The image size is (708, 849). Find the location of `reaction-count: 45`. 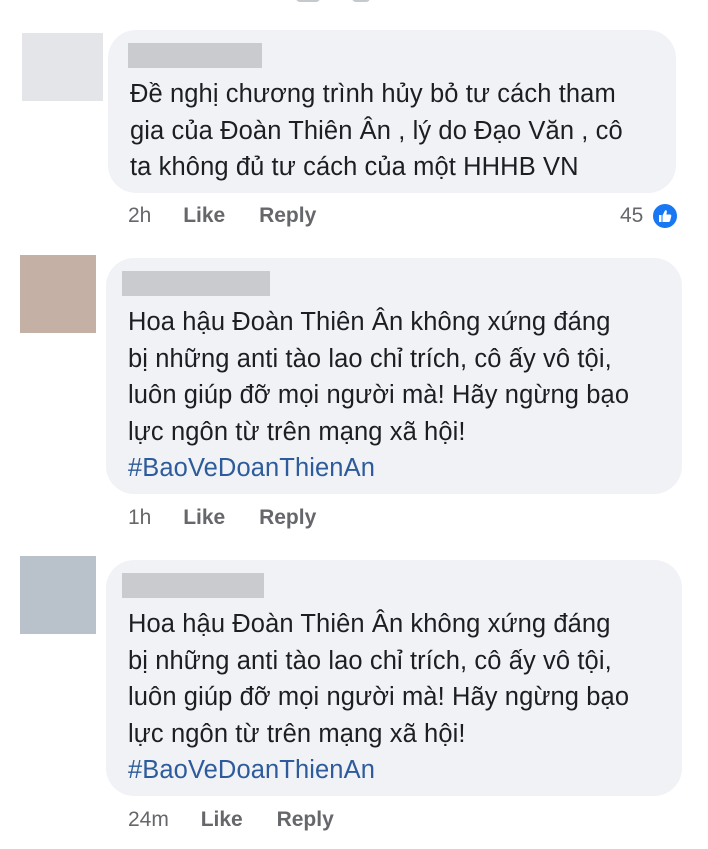

reaction-count: 45 is located at coordinates (632, 215).